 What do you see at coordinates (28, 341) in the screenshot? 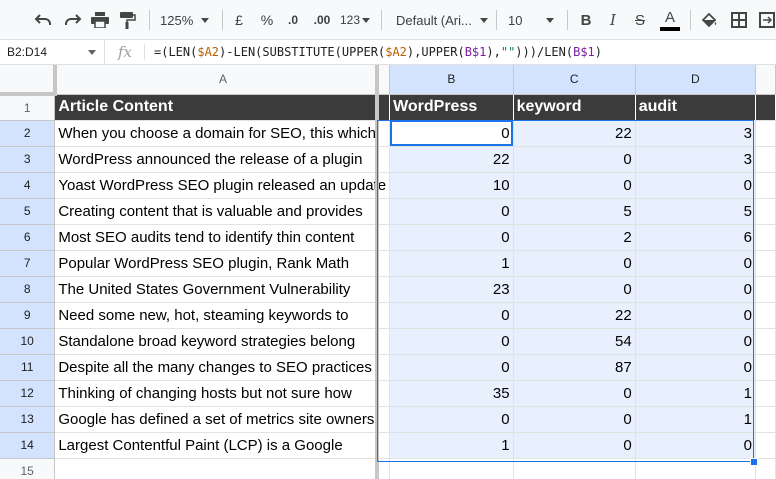
I see `row-header: 10` at bounding box center [28, 341].